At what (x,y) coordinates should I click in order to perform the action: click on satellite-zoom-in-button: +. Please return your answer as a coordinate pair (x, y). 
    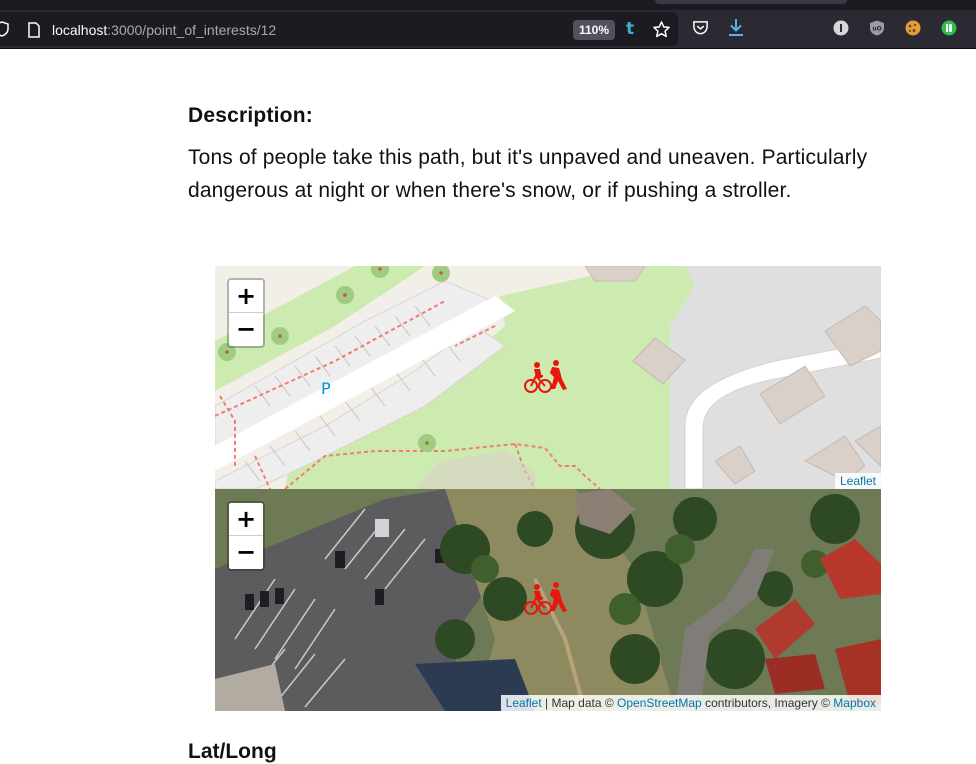
    Looking at the image, I should click on (246, 519).